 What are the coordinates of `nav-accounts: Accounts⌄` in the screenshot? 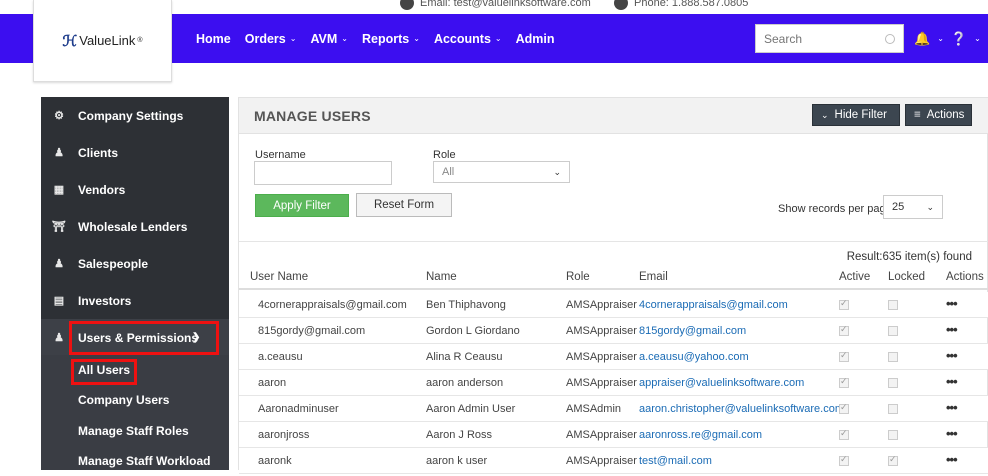 It's located at (468, 39).